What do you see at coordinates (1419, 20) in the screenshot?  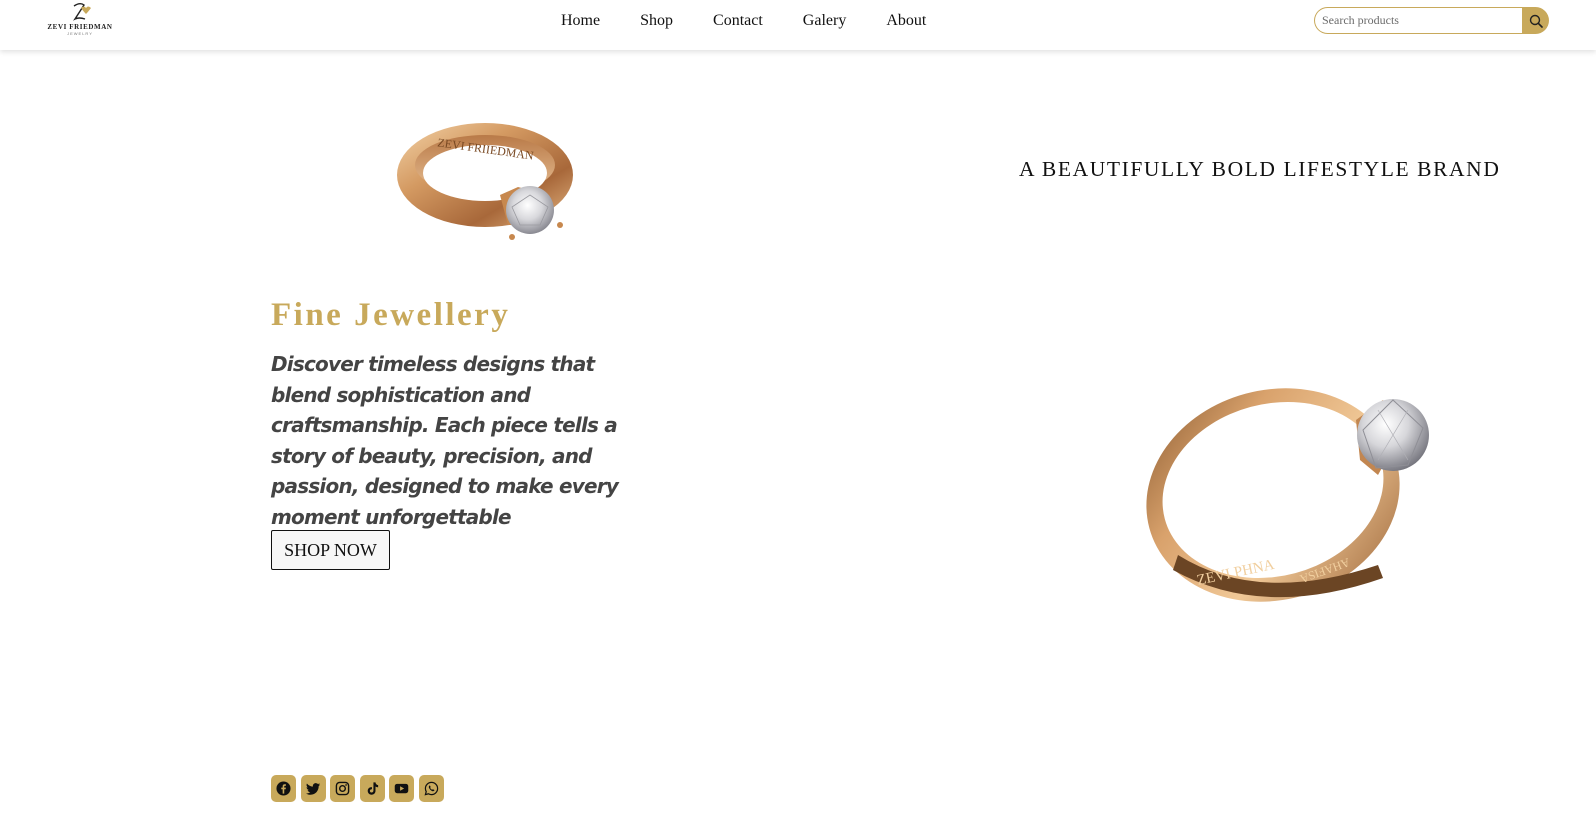 I see `search-input` at bounding box center [1419, 20].